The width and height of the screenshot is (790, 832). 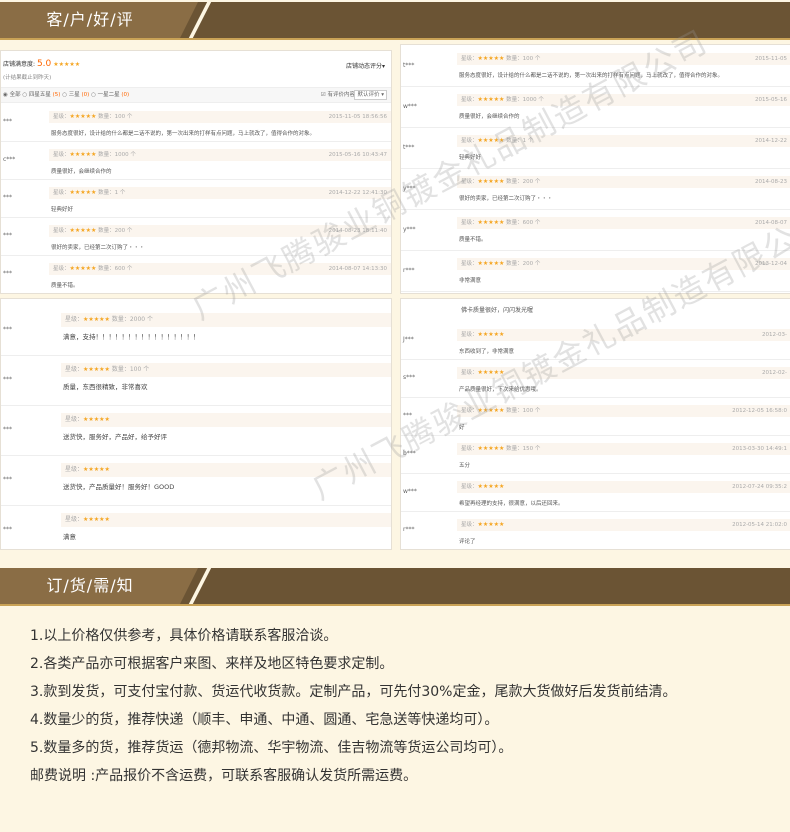 I want to click on review-row: s*** 星级：★★★★★ 2012-02- 产品质量很好，下次来给优惠哦。, so click(x=595, y=378).